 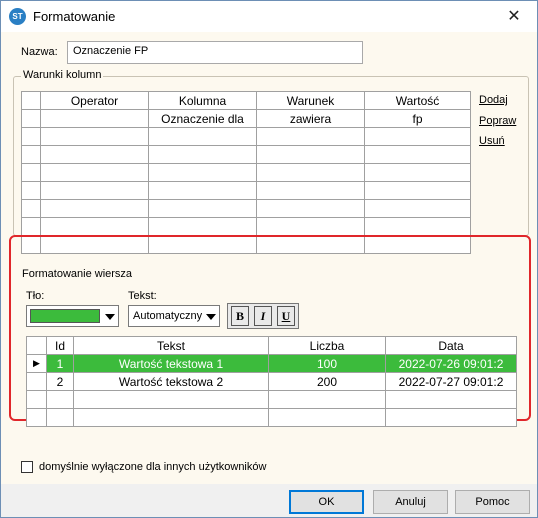 I want to click on conditions-header-column: Kolumna, so click(x=202, y=100).